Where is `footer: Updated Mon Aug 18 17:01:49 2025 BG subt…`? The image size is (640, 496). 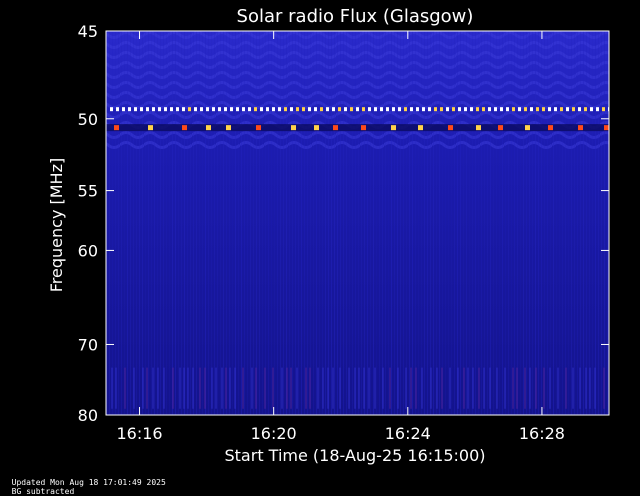 footer: Updated Mon Aug 18 17:01:49 2025 BG subt… is located at coordinates (89, 482).